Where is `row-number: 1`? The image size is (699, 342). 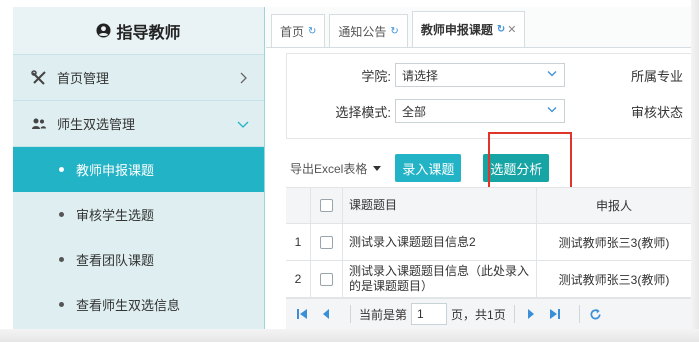 row-number: 1 is located at coordinates (298, 242).